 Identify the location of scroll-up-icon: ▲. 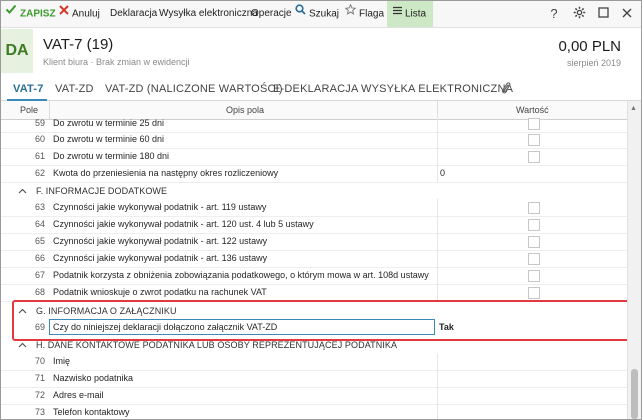
(633, 108).